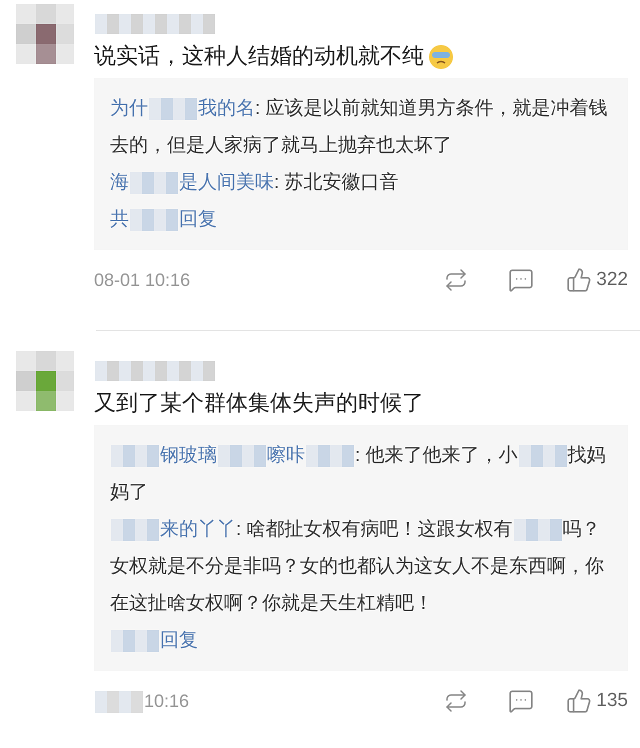  Describe the element at coordinates (142, 280) in the screenshot. I see `comment-time: 08-01 10:16` at that location.